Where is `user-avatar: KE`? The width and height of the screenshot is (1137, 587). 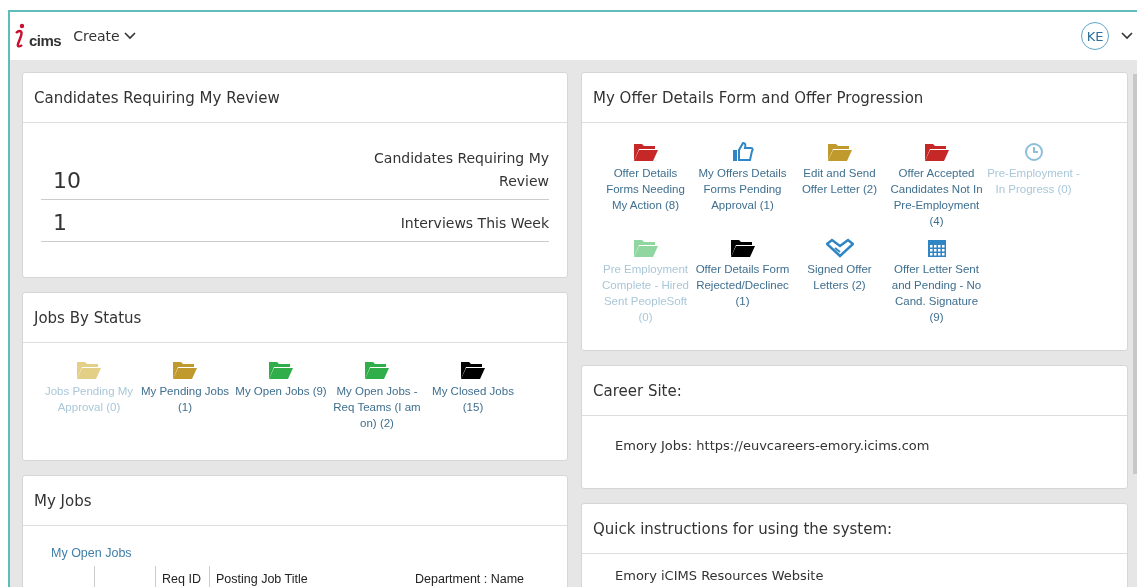 user-avatar: KE is located at coordinates (1095, 36).